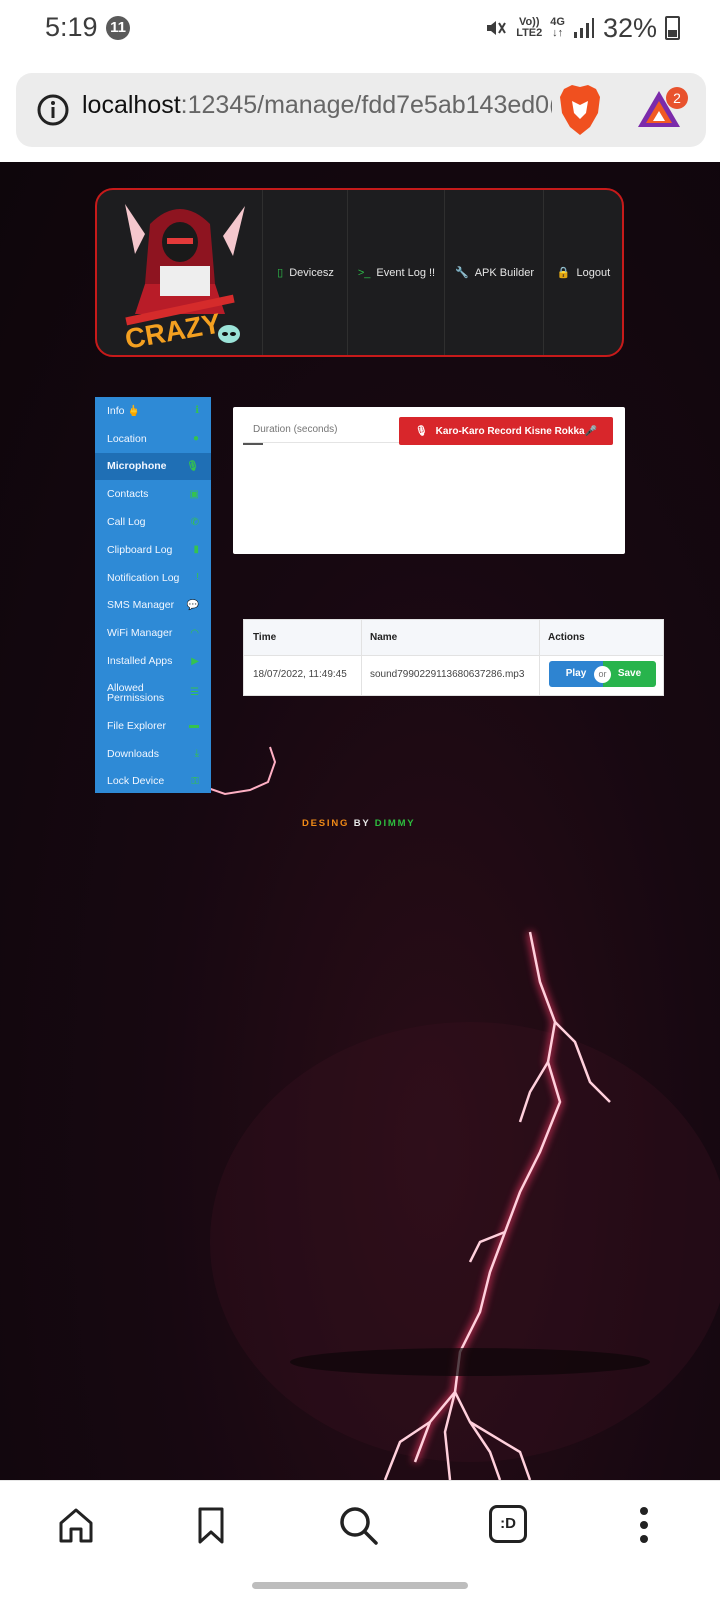 The height and width of the screenshot is (1601, 720). I want to click on info-icon: ℹ, so click(197, 411).